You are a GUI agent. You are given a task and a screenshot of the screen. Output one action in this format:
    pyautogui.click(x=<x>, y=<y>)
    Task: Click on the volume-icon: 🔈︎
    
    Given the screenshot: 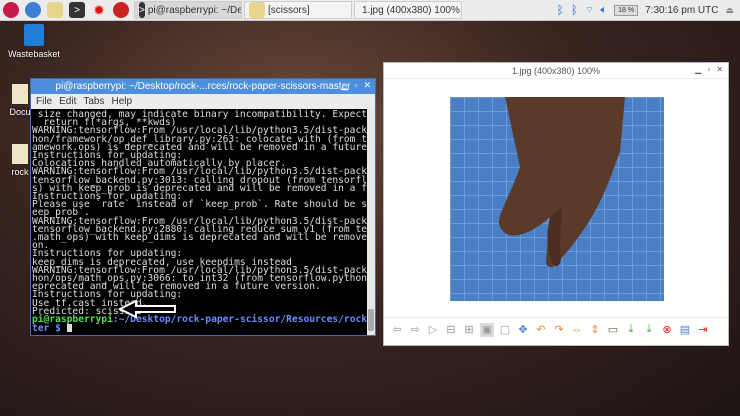 What is the action you would take?
    pyautogui.click(x=604, y=10)
    